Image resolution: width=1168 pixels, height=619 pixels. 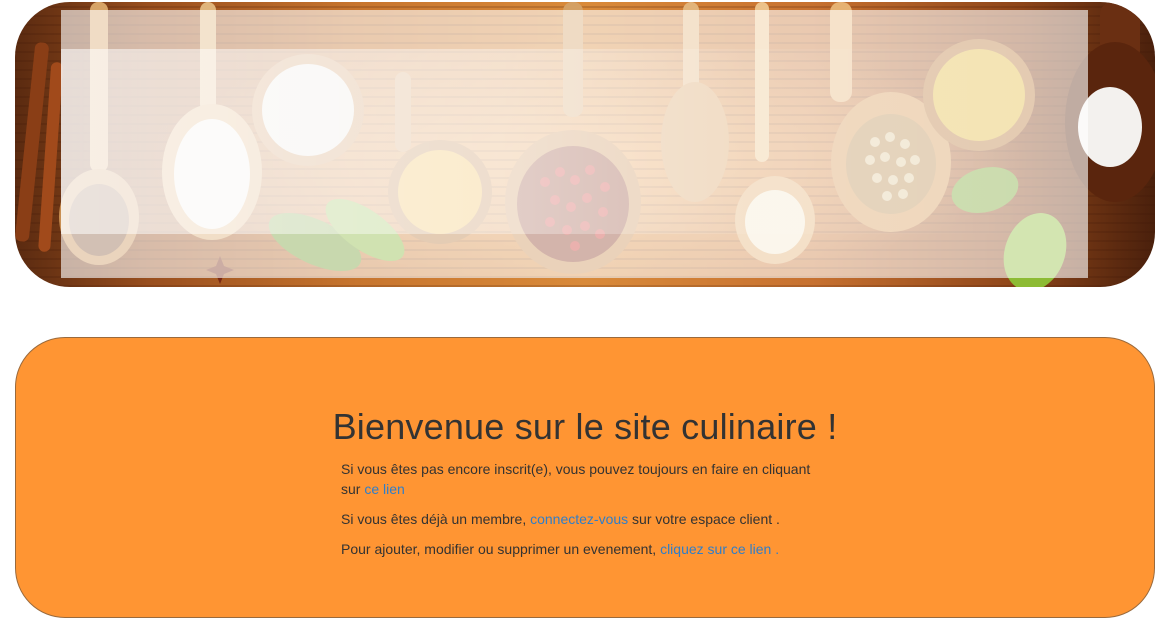 I want to click on login-text-after: sur votre espace client ., so click(x=704, y=519).